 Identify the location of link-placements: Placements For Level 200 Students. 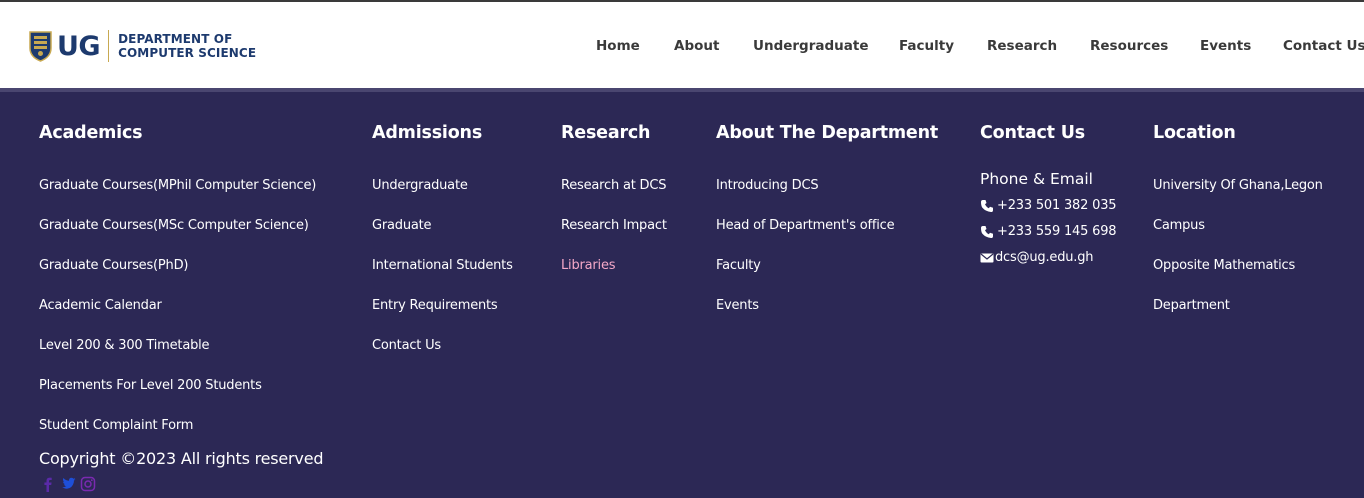
(150, 385).